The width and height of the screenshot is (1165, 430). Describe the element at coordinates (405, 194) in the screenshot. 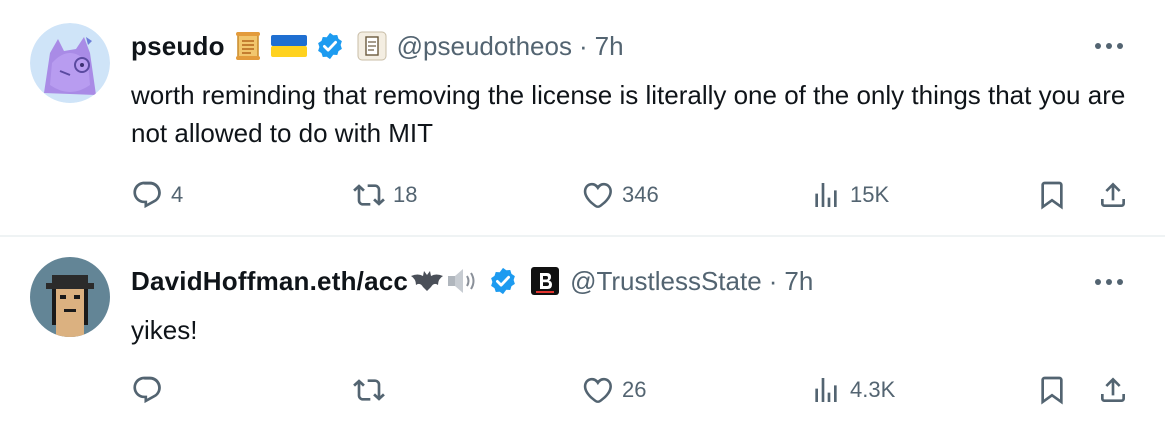

I see `retweet-count: 18` at that location.